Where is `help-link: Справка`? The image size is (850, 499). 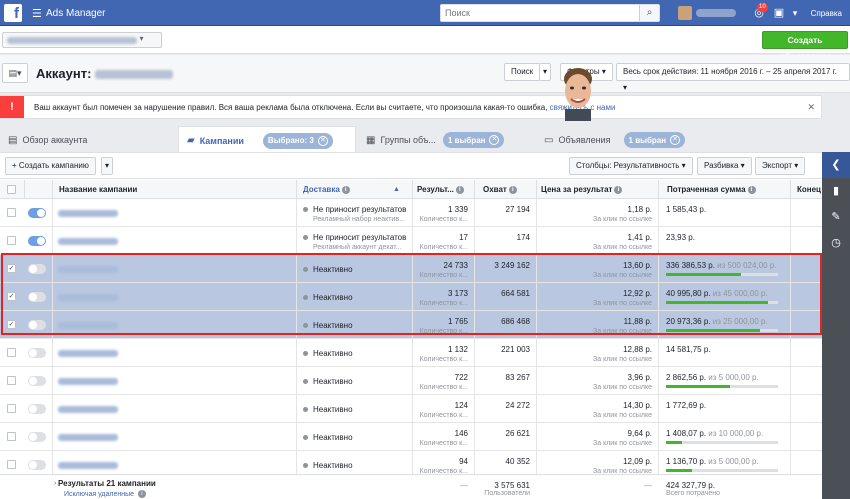
help-link: Справка is located at coordinates (826, 13).